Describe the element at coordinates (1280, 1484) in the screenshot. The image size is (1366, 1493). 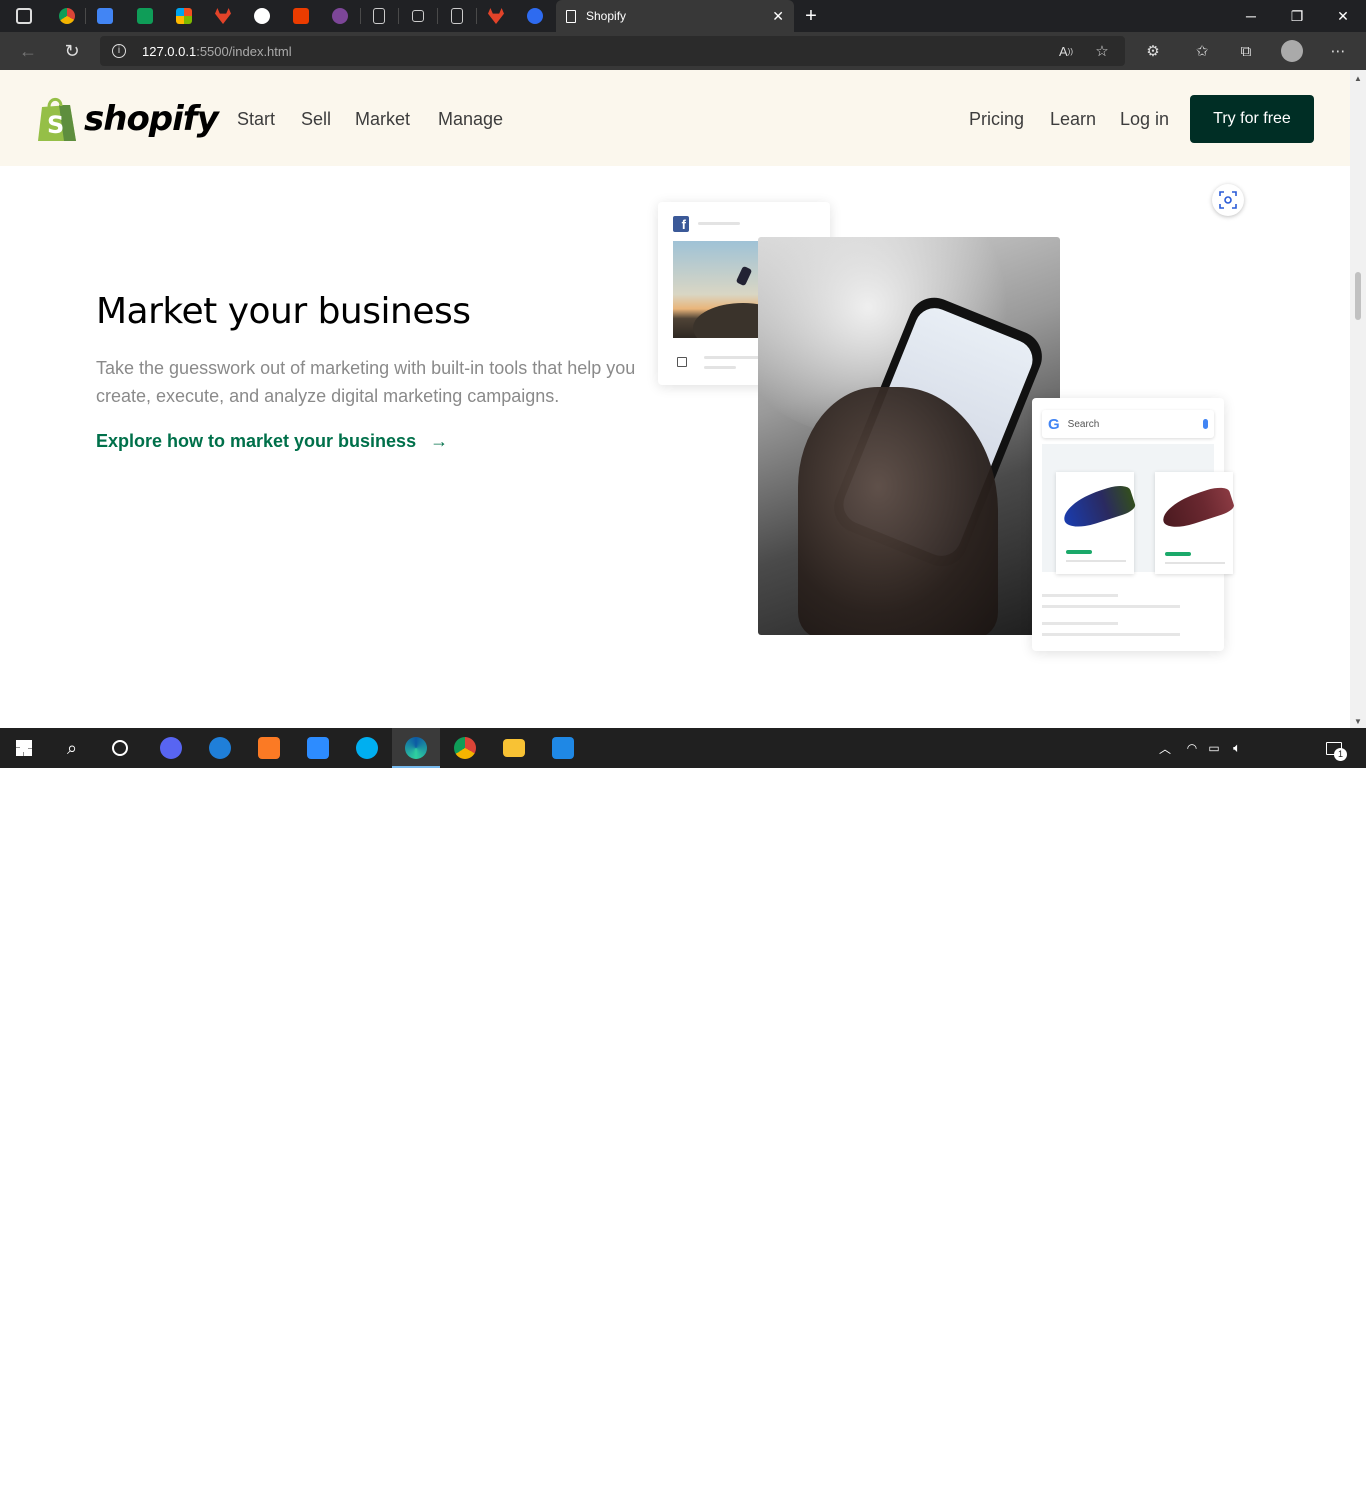
I see `clock-date: 9/4/2022` at that location.